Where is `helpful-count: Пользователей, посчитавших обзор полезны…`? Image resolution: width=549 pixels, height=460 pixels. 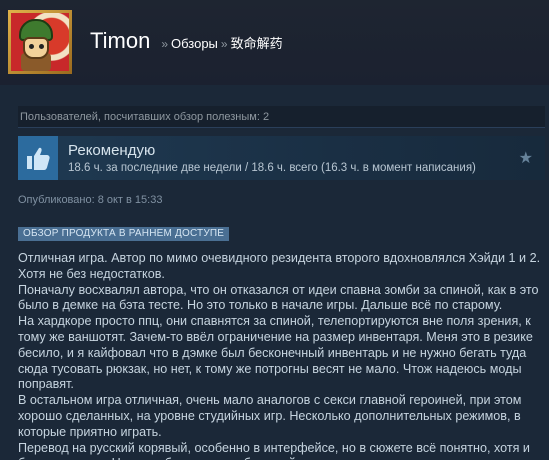
helpful-count: Пользователей, посчитавших обзор полезны… is located at coordinates (281, 117).